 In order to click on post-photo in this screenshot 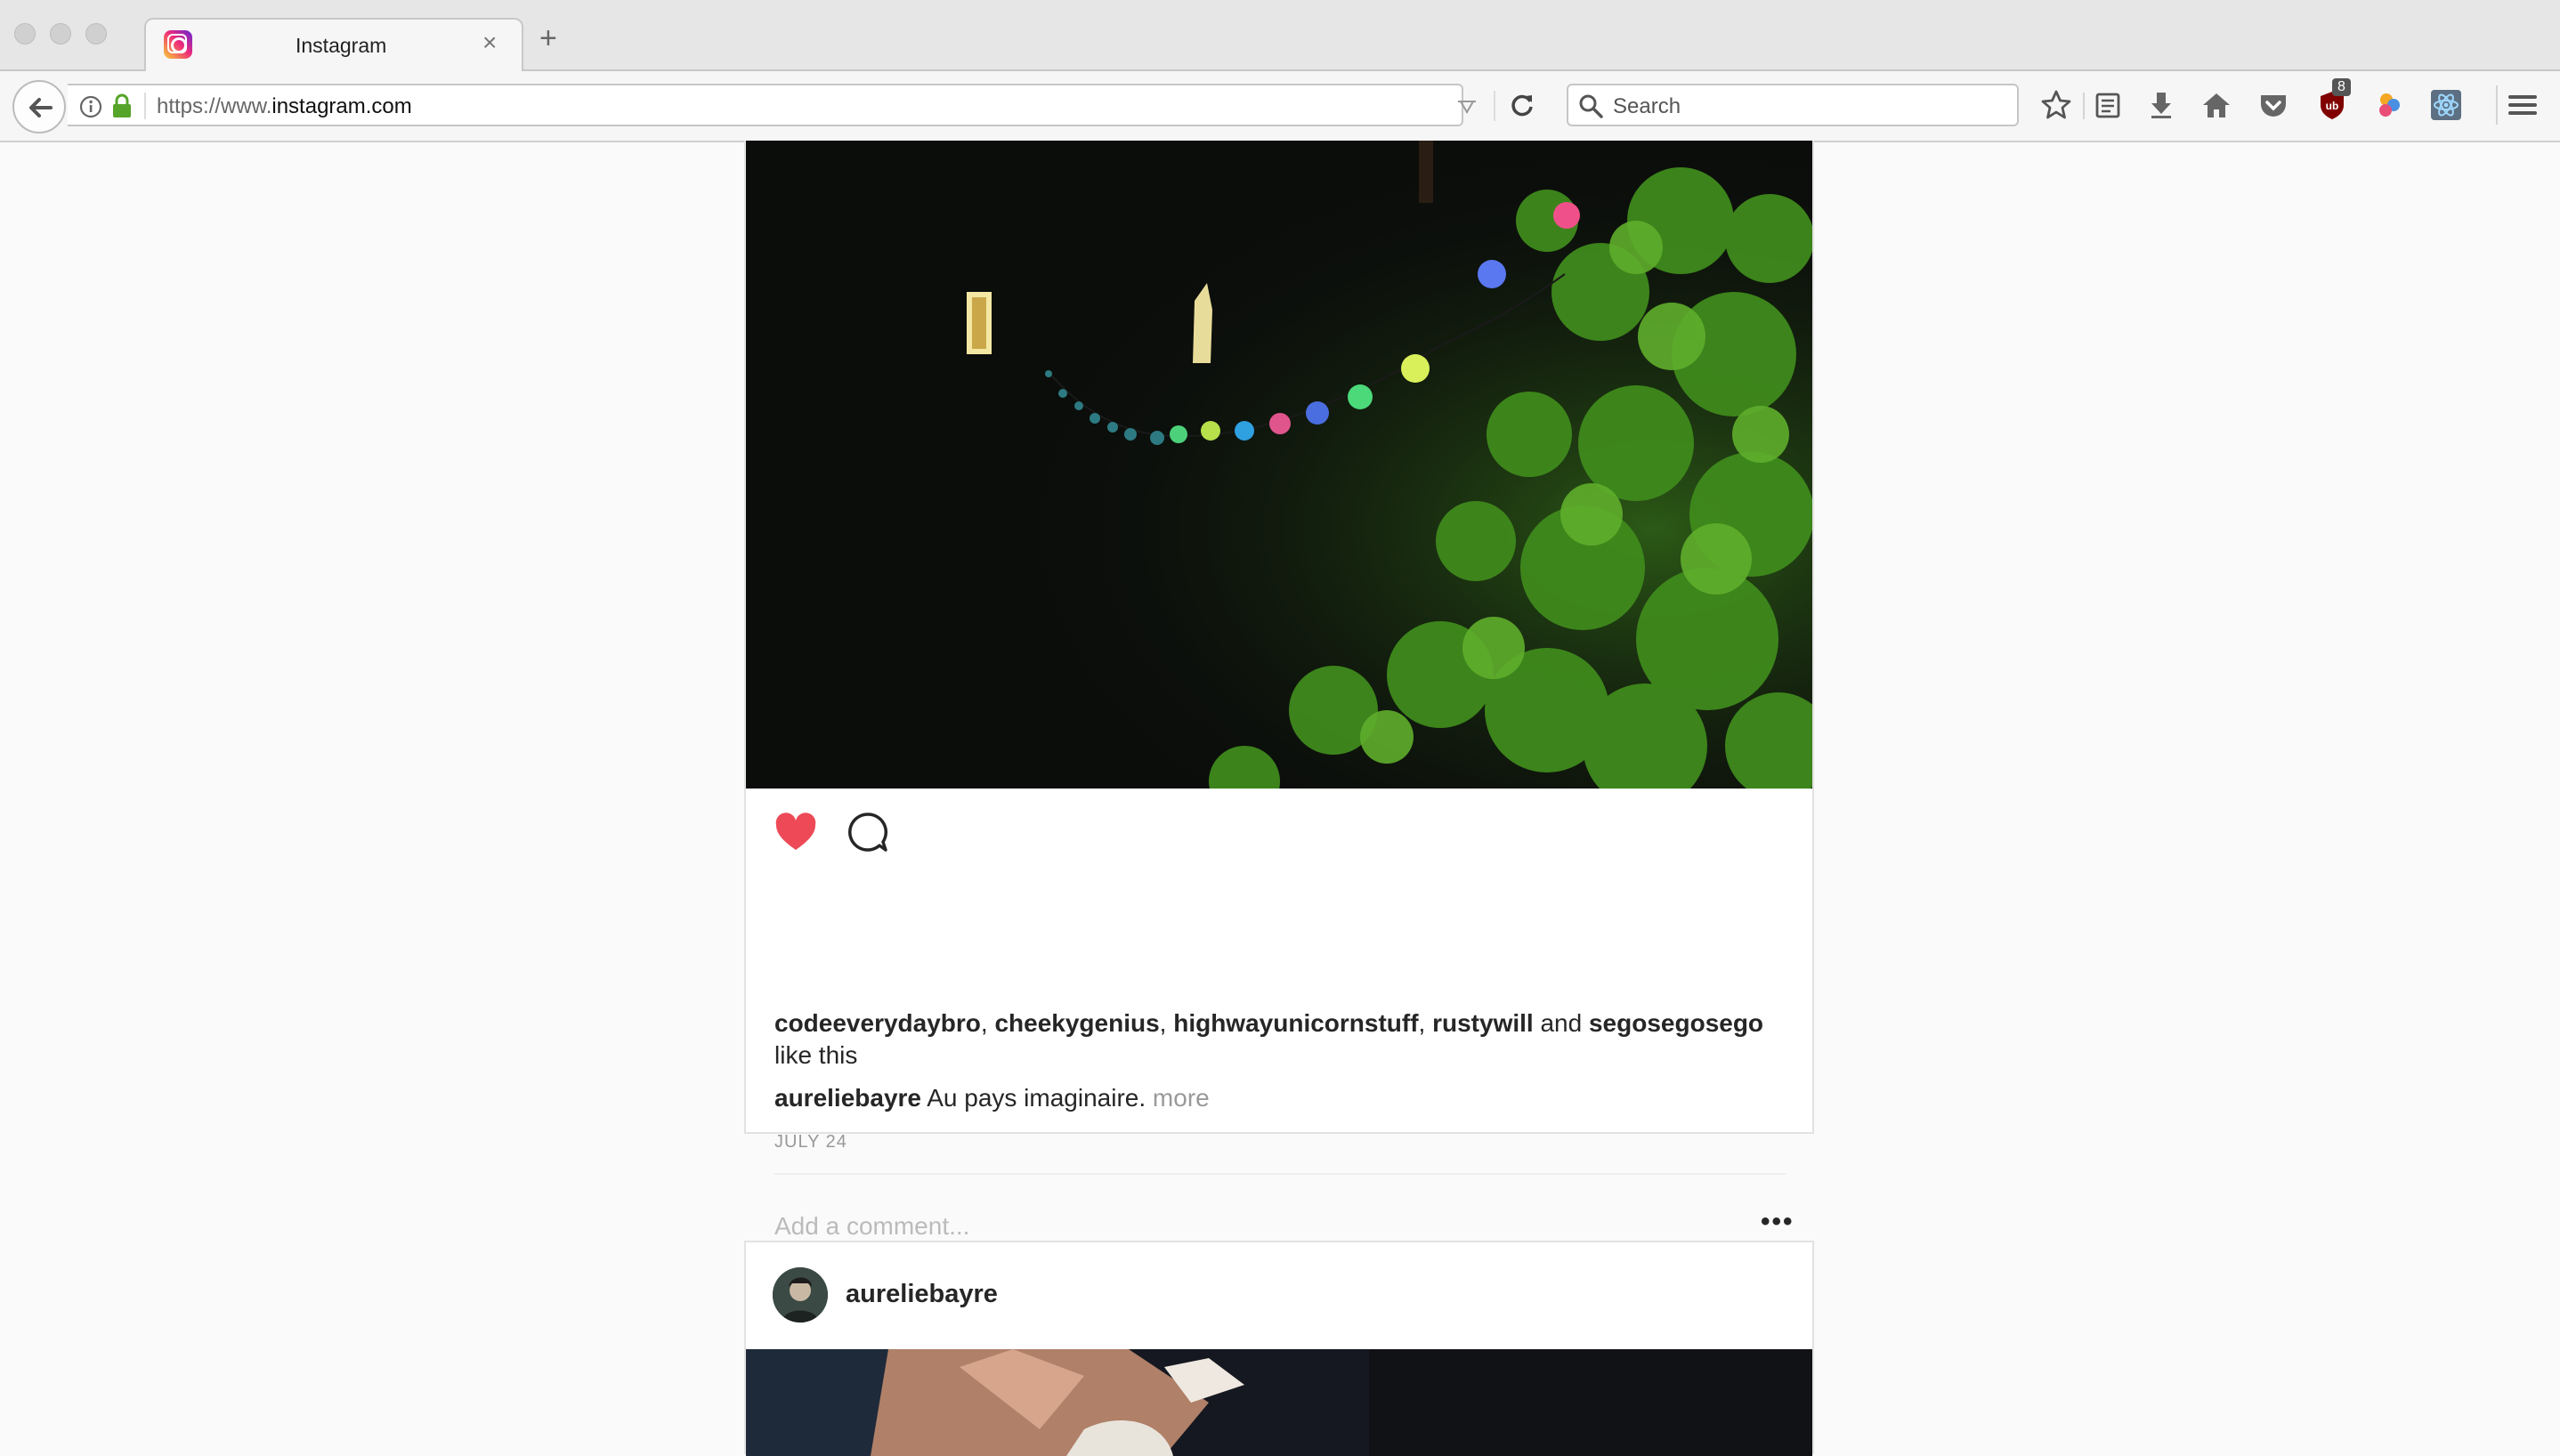, I will do `click(1279, 1402)`.